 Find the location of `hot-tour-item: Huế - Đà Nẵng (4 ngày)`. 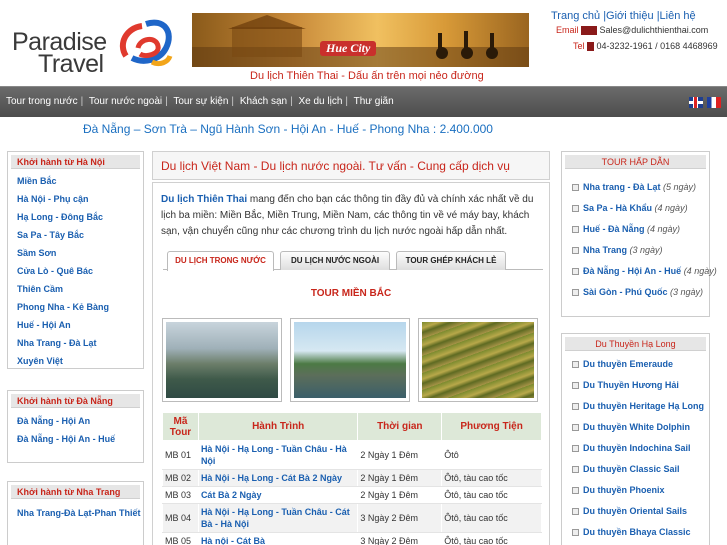

hot-tour-item: Huế - Đà Nẵng (4 ngày) is located at coordinates (635, 229).